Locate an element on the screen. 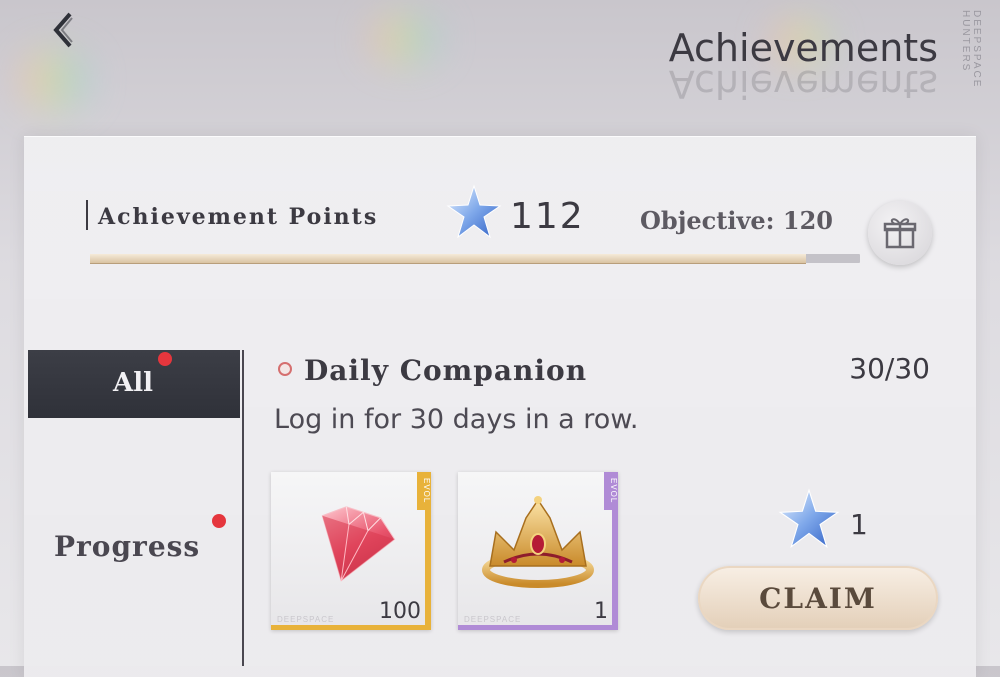 Image resolution: width=1000 pixels, height=677 pixels. reward-item-diamond: EVOL DEEPSPACE 100 is located at coordinates (351, 551).